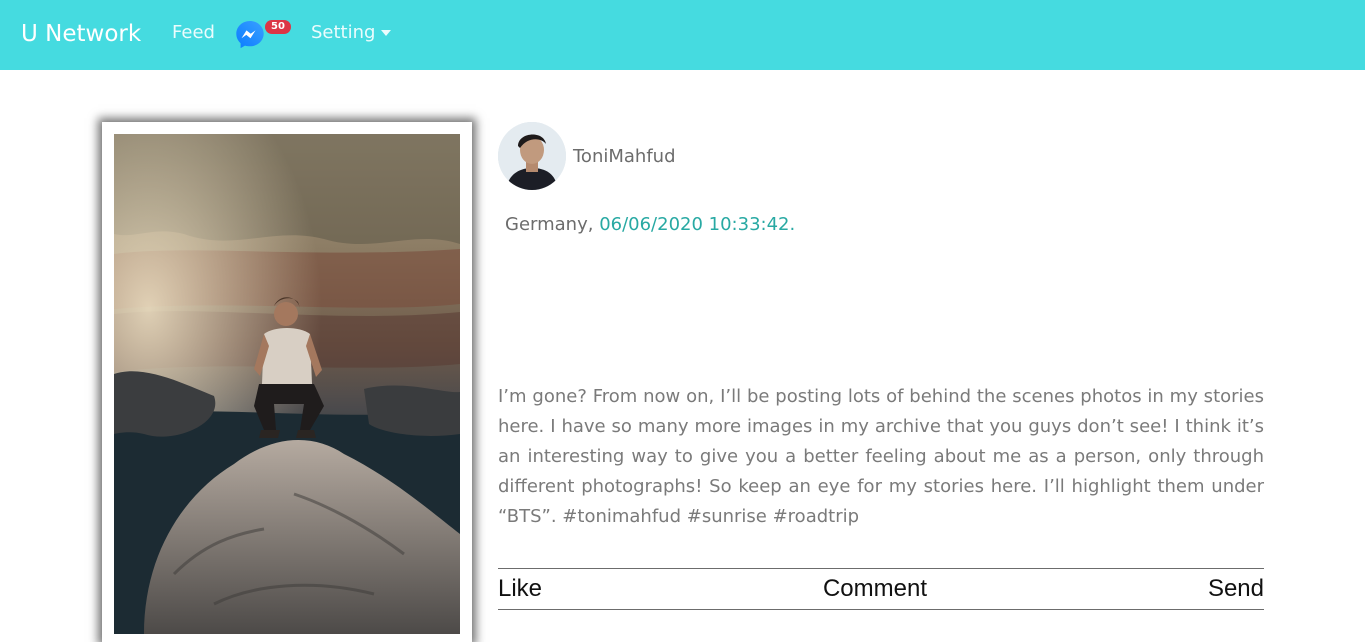  What do you see at coordinates (682, 35) in the screenshot?
I see `top-navbar: U Network Feed 50 Setting` at bounding box center [682, 35].